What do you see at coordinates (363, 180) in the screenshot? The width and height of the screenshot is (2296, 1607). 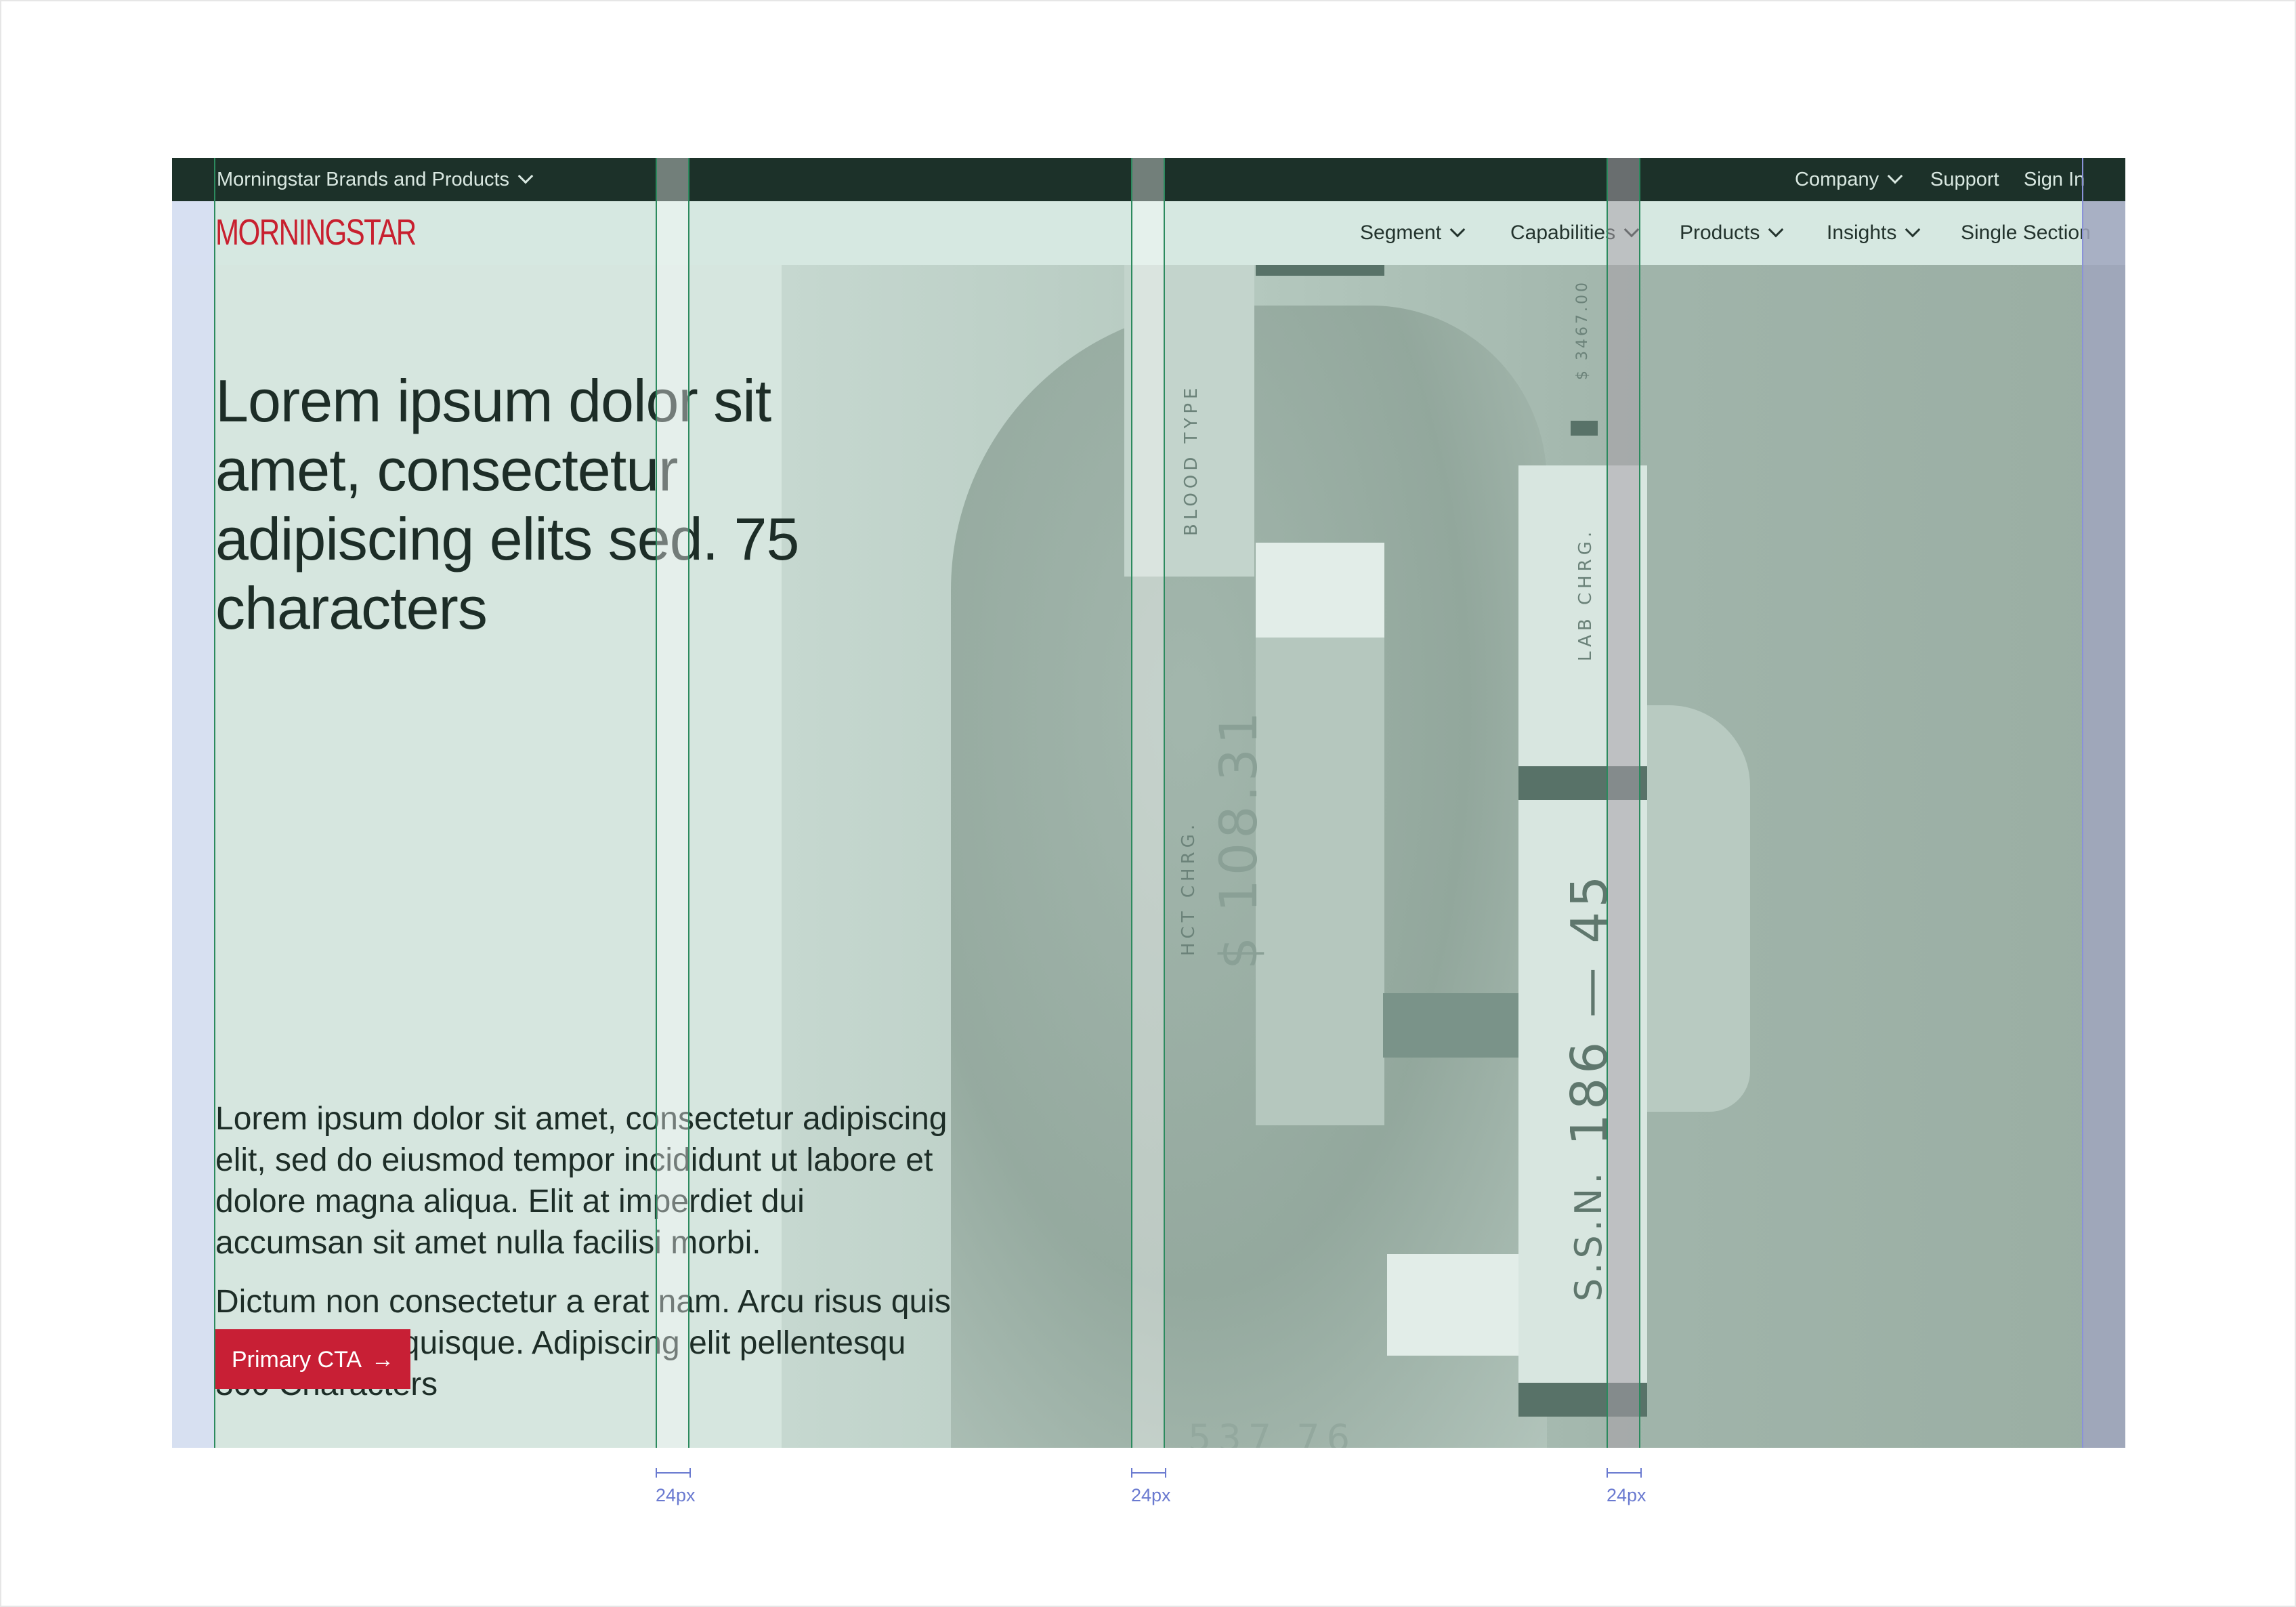 I see `brands-products-label: Morningstar Brands and Products` at bounding box center [363, 180].